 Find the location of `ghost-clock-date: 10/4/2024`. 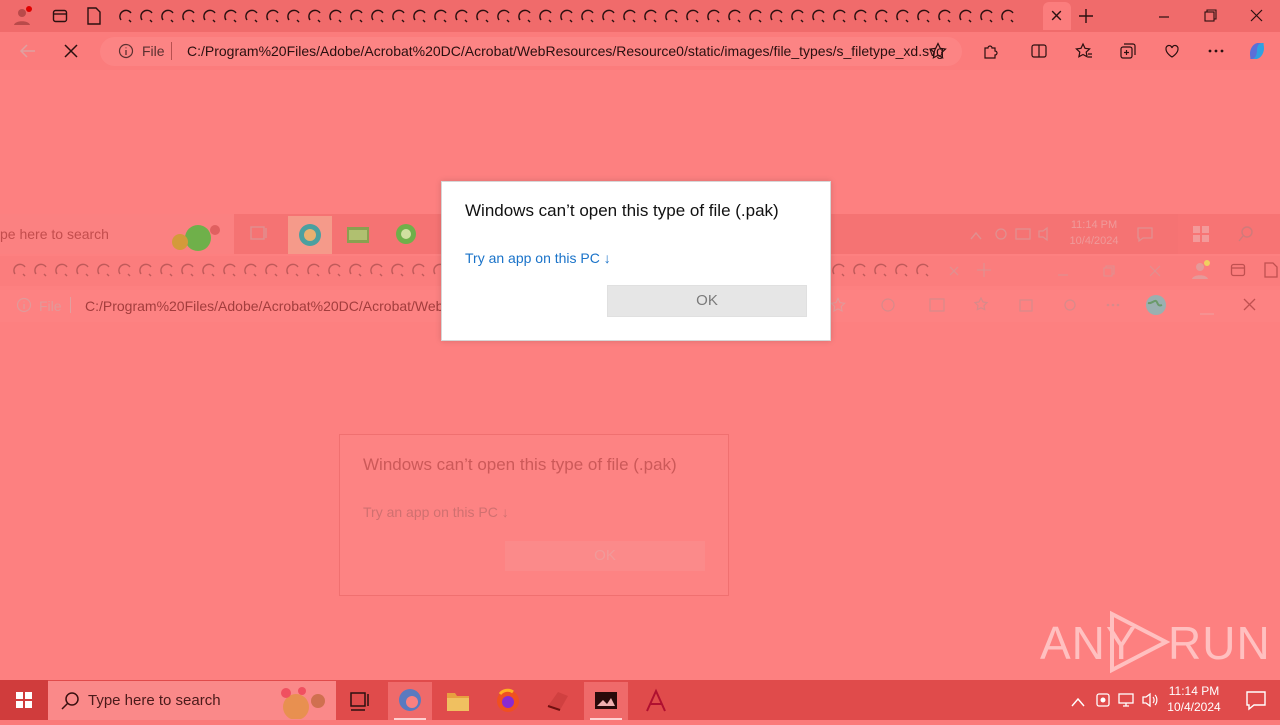

ghost-clock-date: 10/4/2024 is located at coordinates (1094, 241).